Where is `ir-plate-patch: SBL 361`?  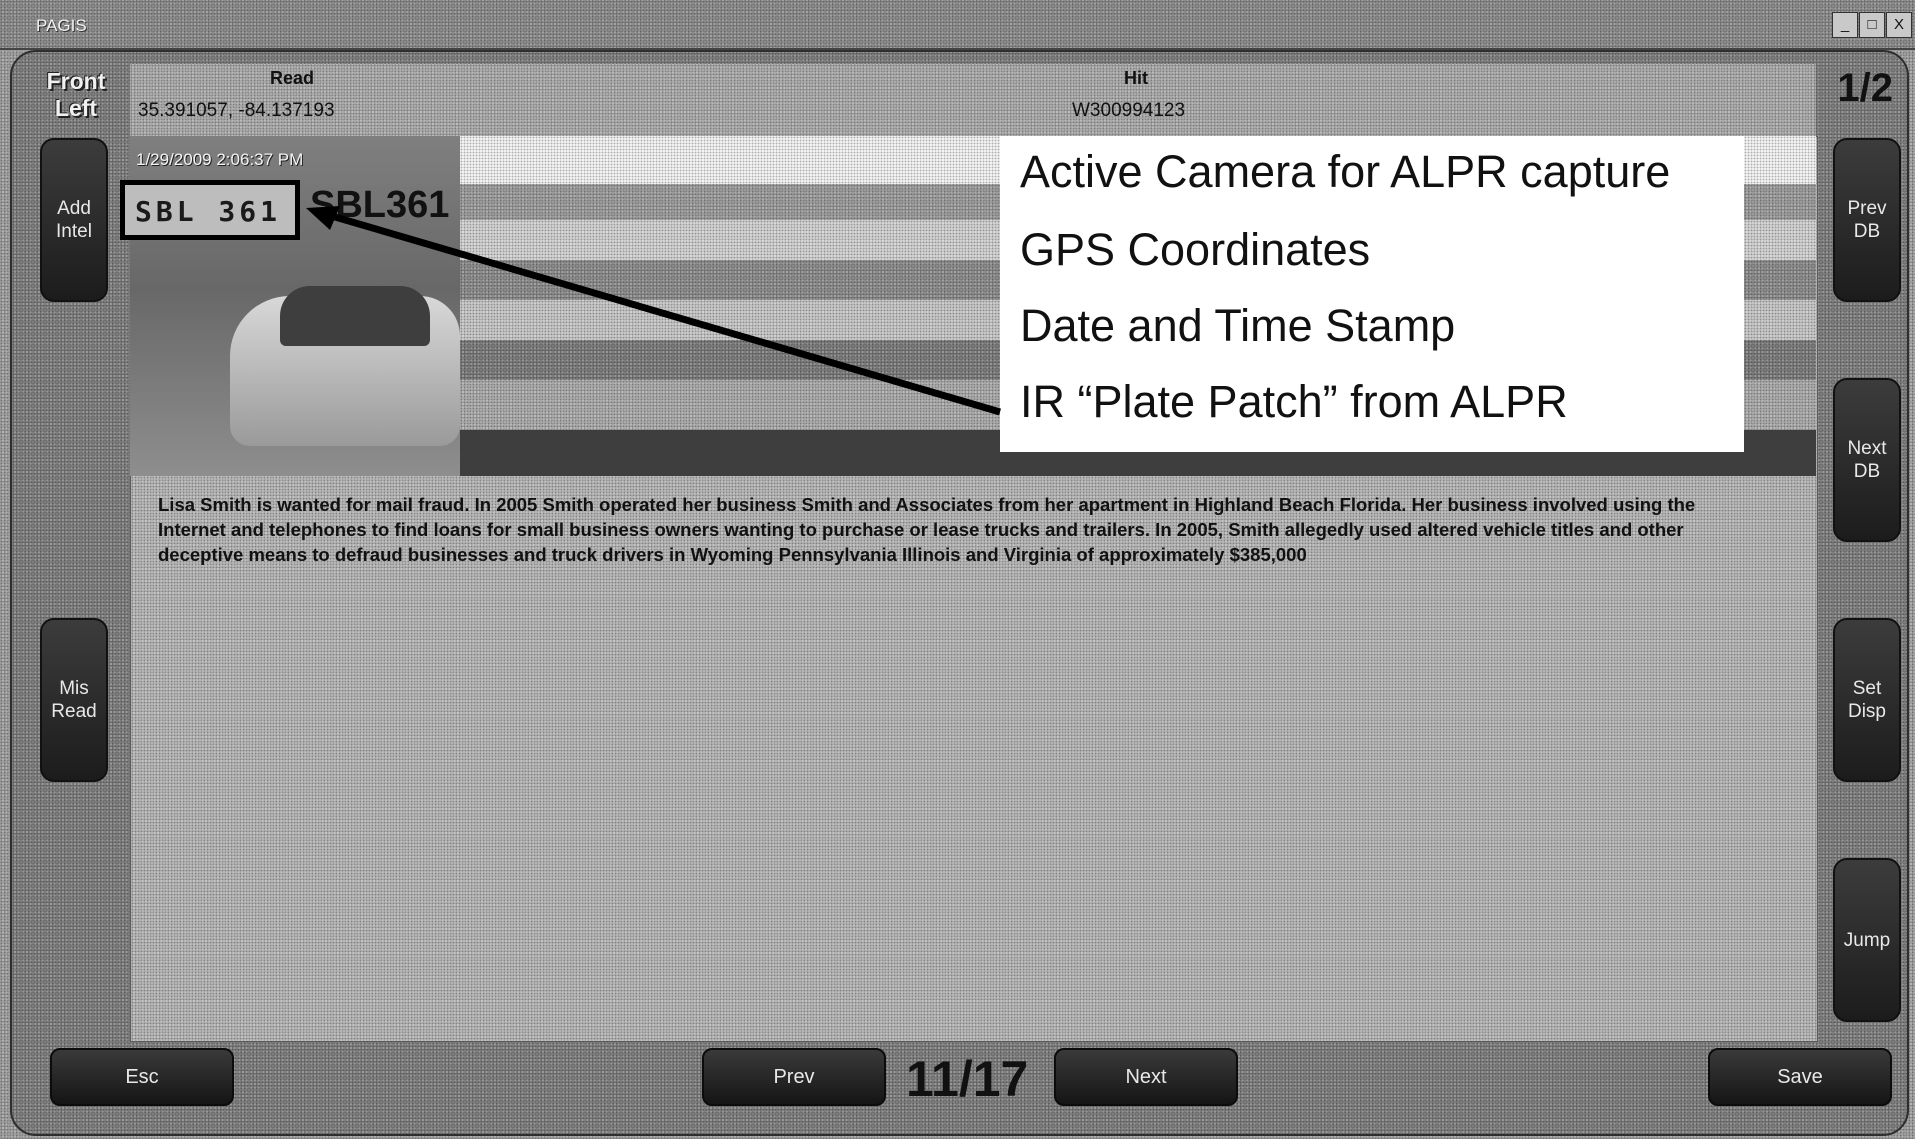
ir-plate-patch: SBL 361 is located at coordinates (210, 210).